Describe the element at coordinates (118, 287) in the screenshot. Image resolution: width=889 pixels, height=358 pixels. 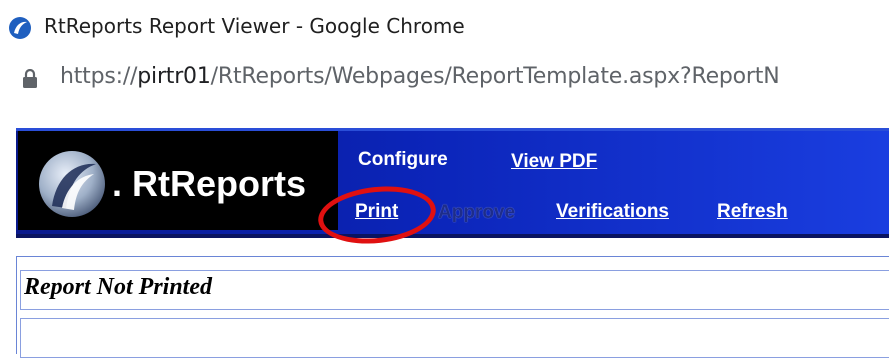
I see `report-status-text: Report Not Printed` at that location.